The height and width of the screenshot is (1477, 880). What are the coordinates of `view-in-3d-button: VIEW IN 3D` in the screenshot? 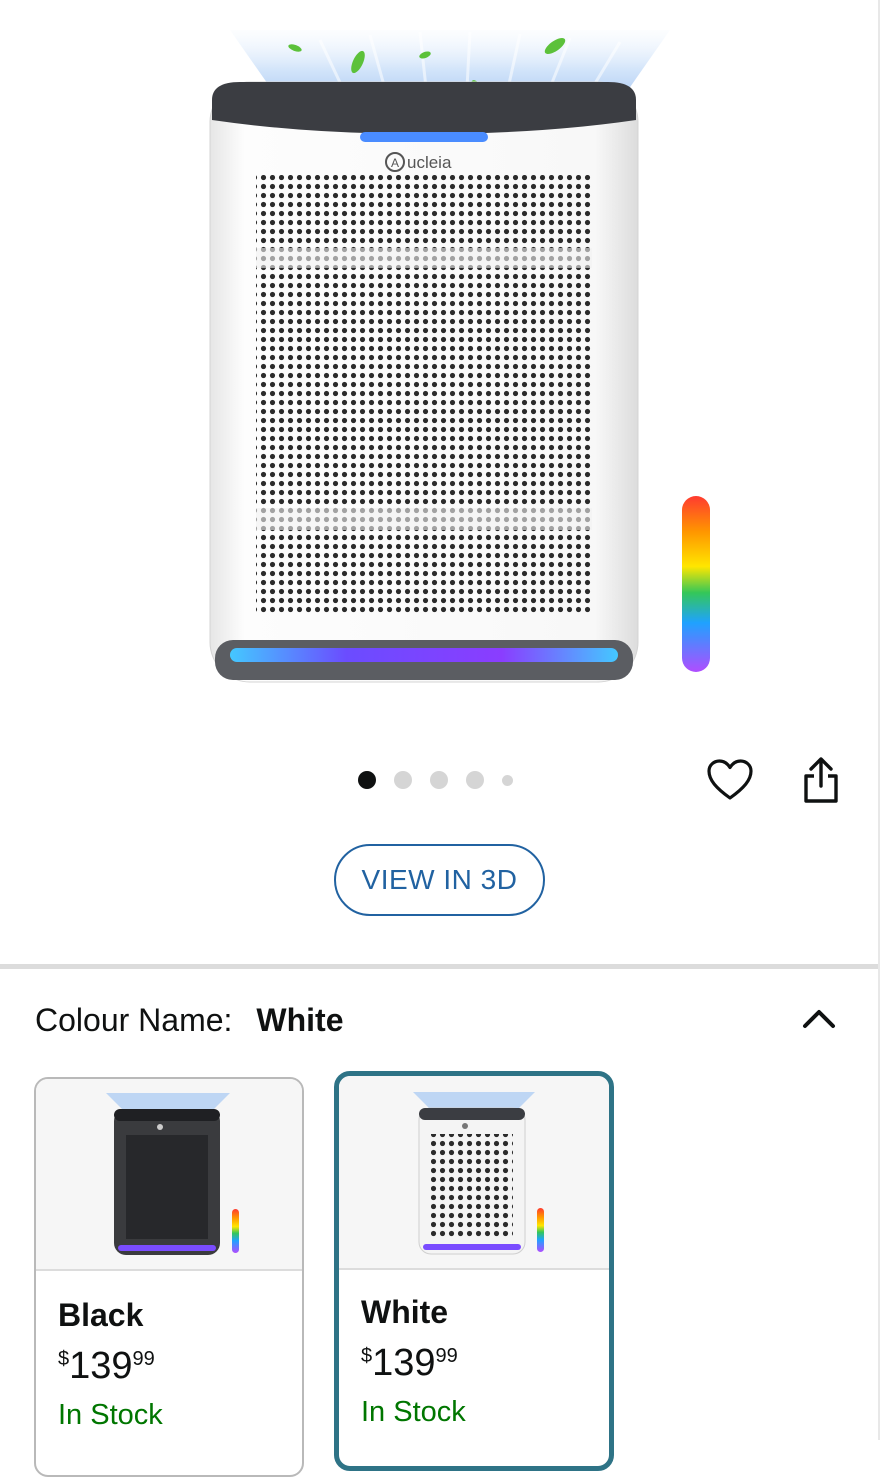 It's located at (439, 880).